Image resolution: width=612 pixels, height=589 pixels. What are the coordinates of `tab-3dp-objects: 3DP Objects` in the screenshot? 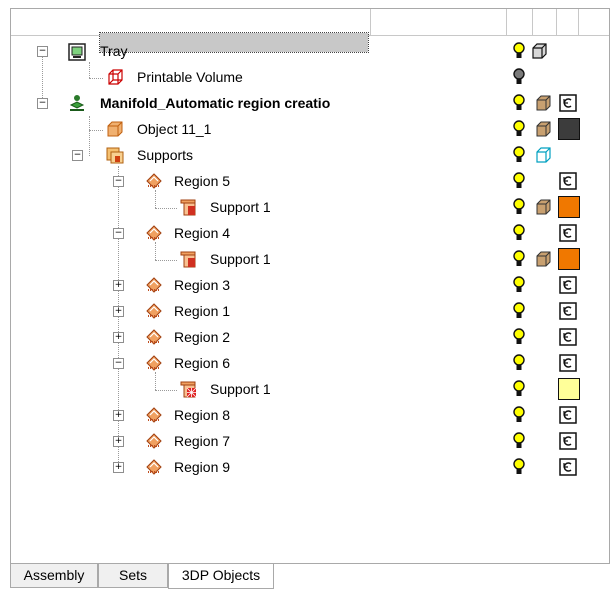 It's located at (221, 576).